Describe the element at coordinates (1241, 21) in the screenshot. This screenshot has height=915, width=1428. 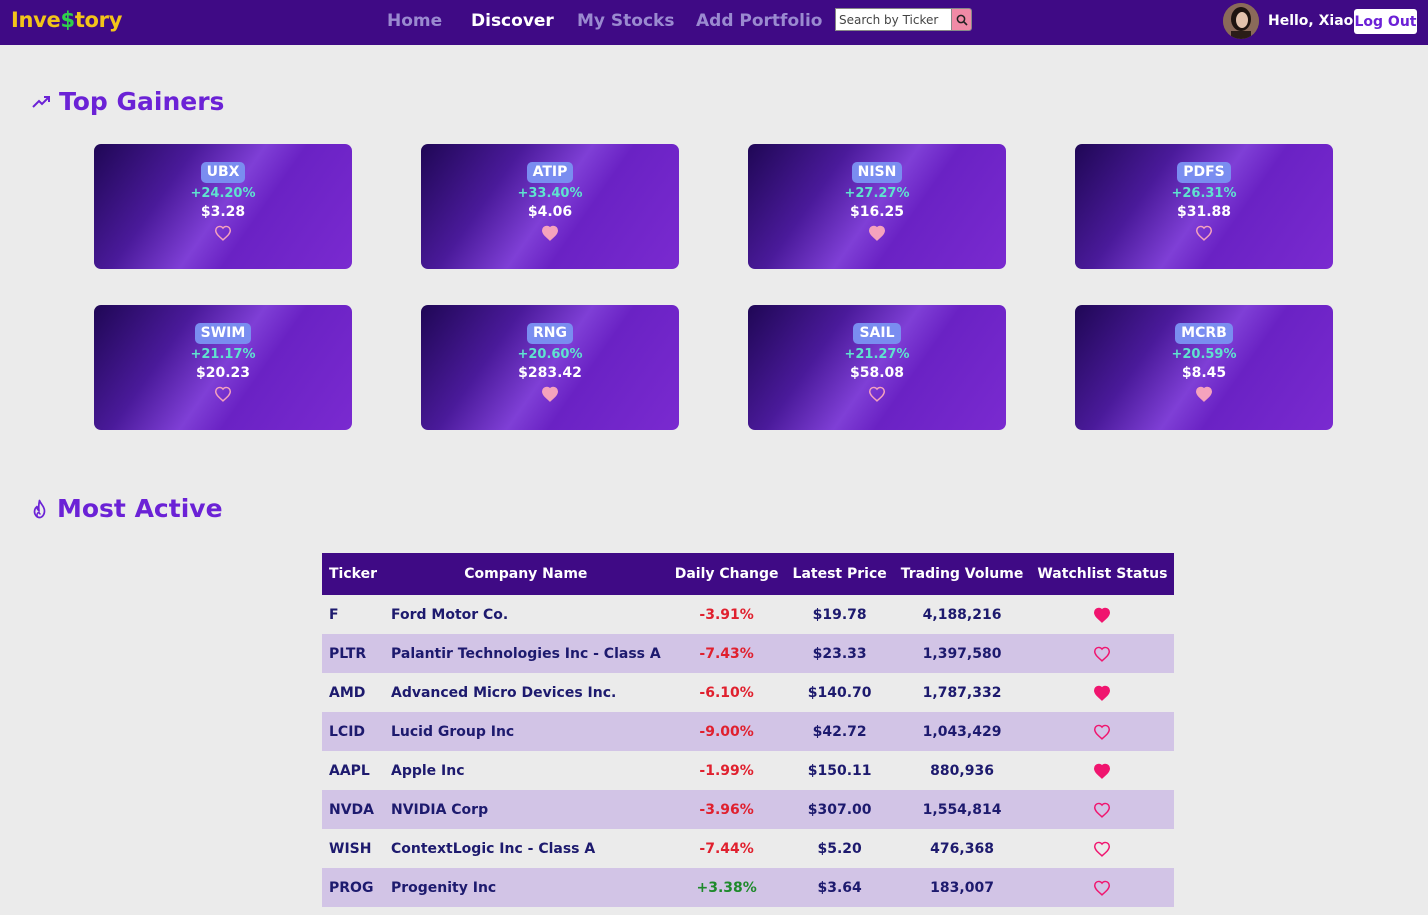
I see `user-avatar` at that location.